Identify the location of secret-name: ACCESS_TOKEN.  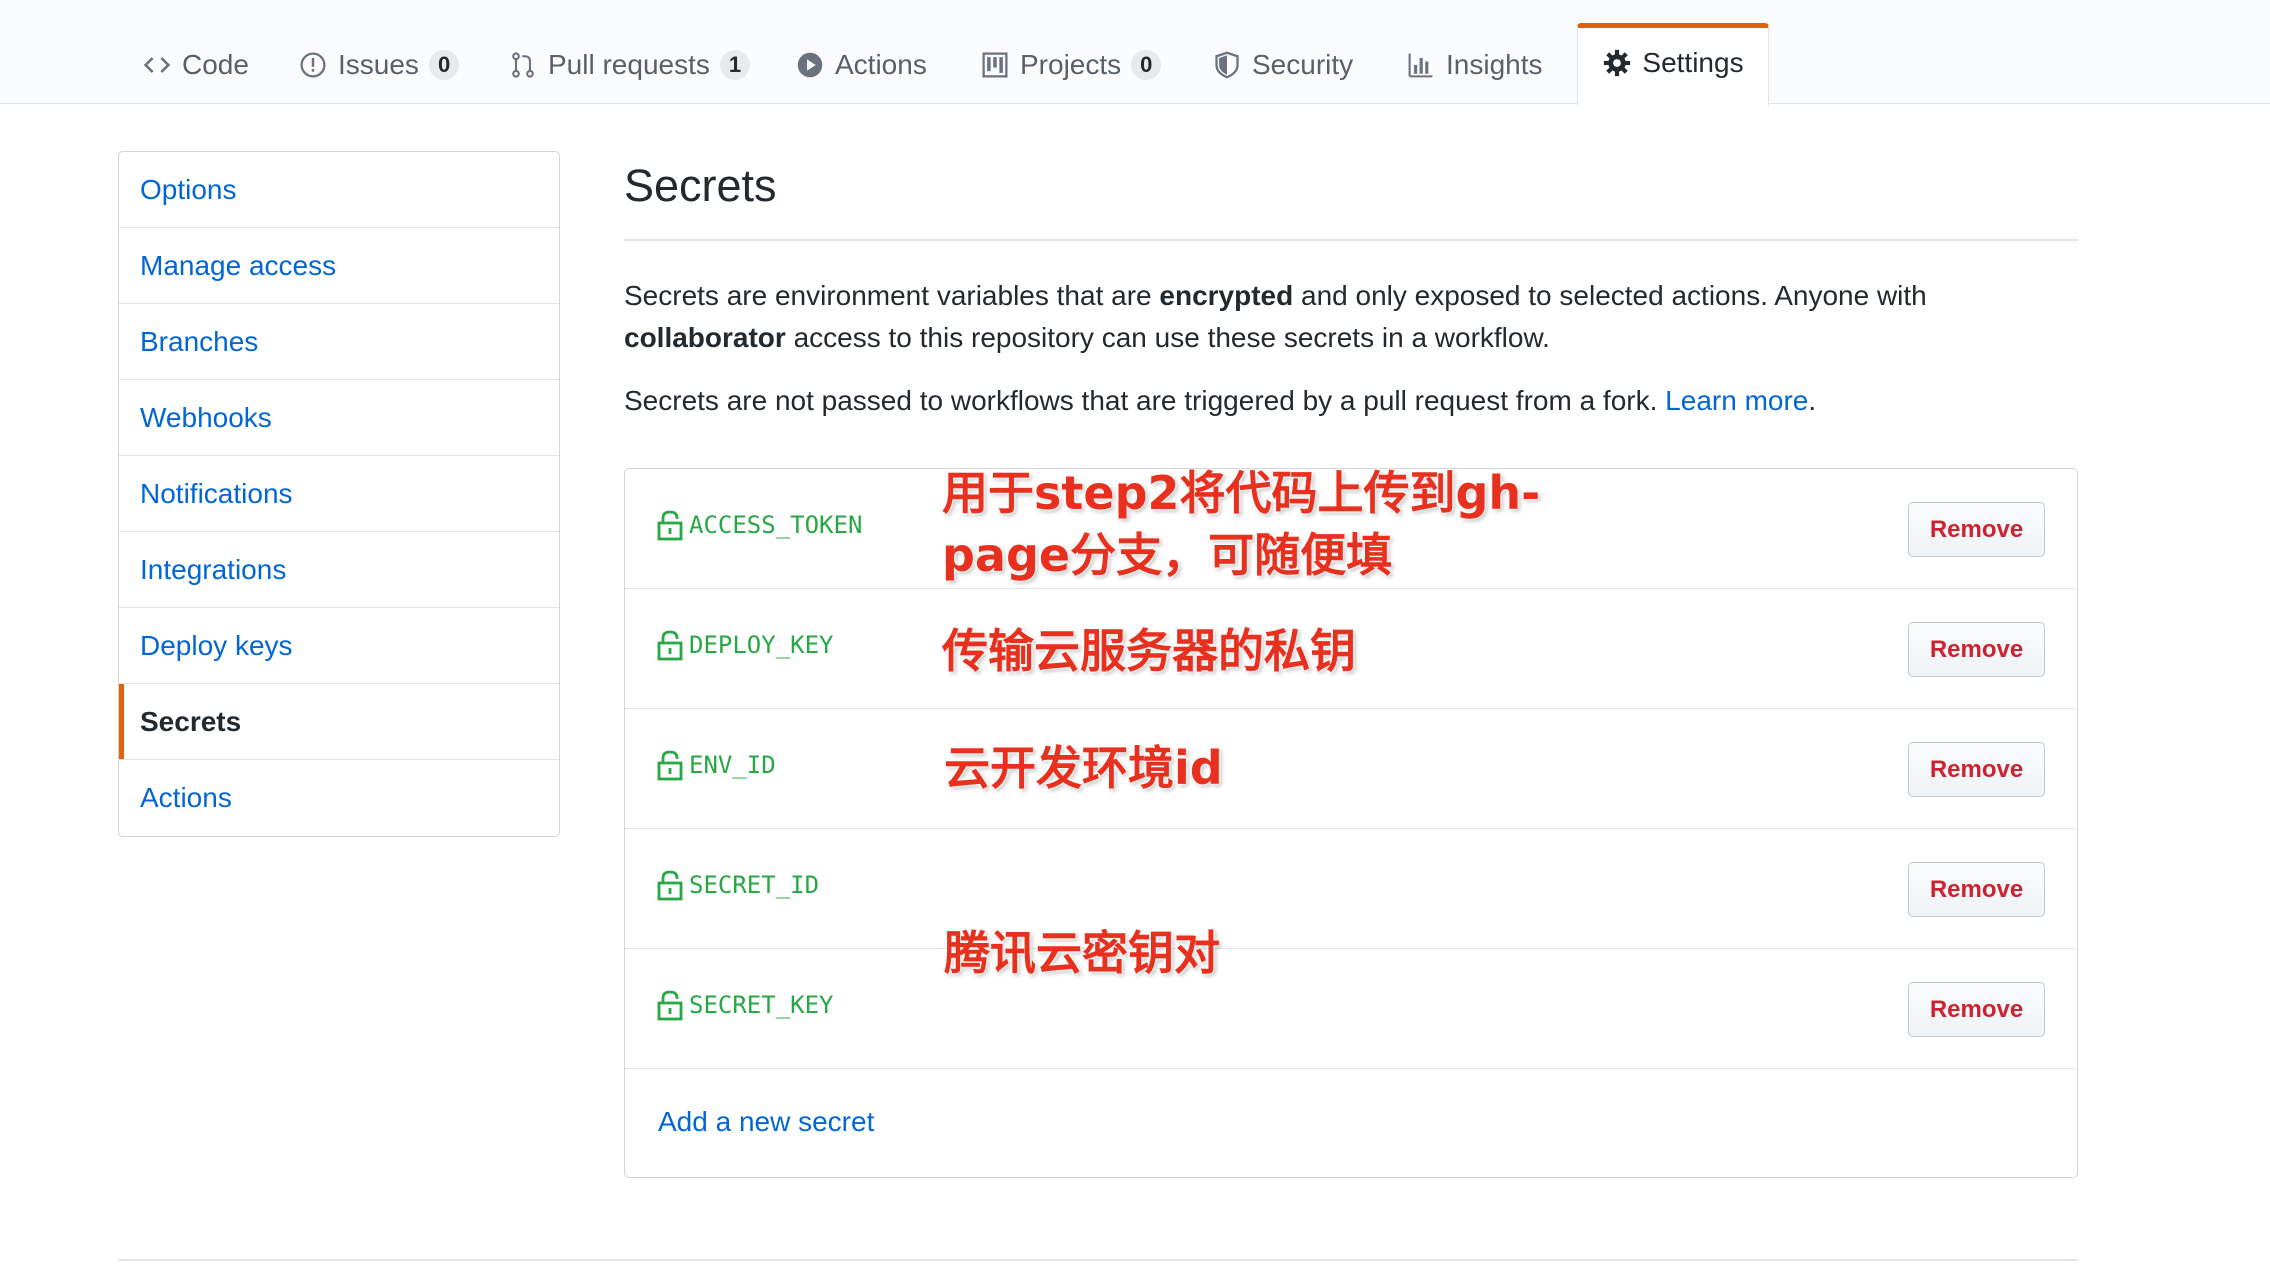
(759, 525).